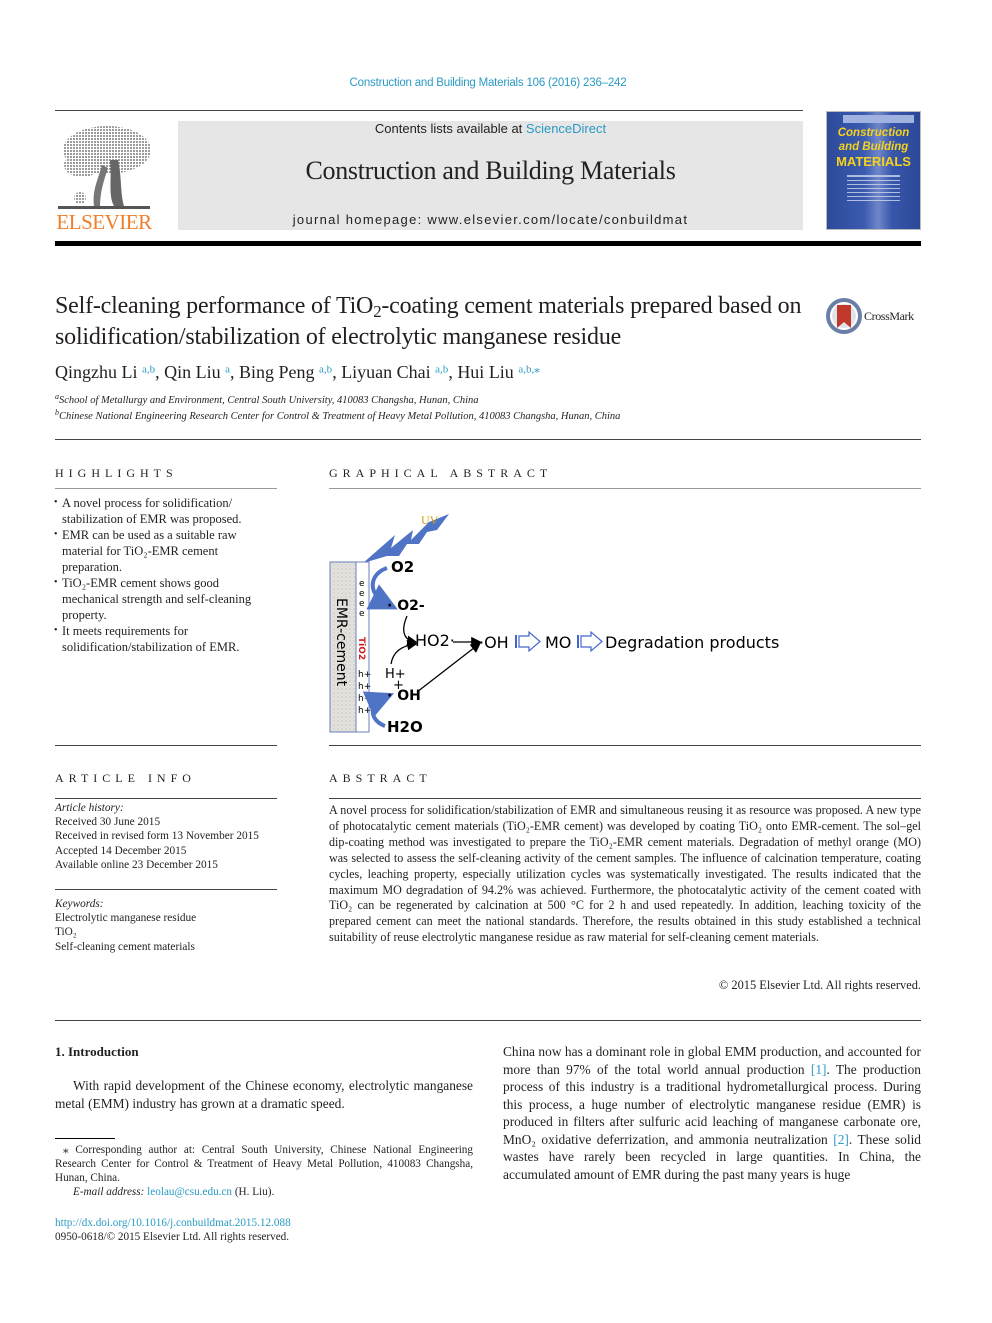 The width and height of the screenshot is (992, 1323). Describe the element at coordinates (488, 243) in the screenshot. I see `header-thick-rule` at that location.